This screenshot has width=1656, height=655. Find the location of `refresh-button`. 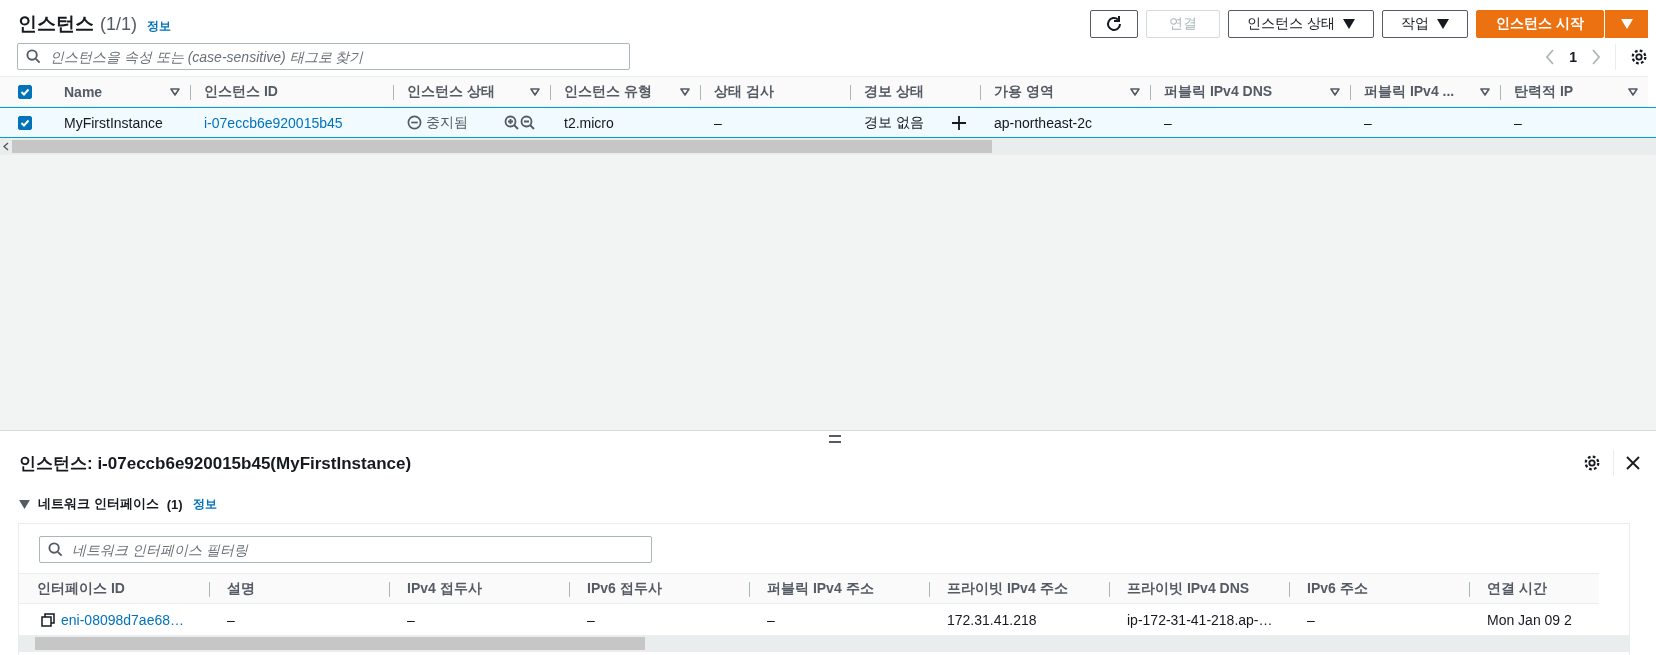

refresh-button is located at coordinates (1114, 24).